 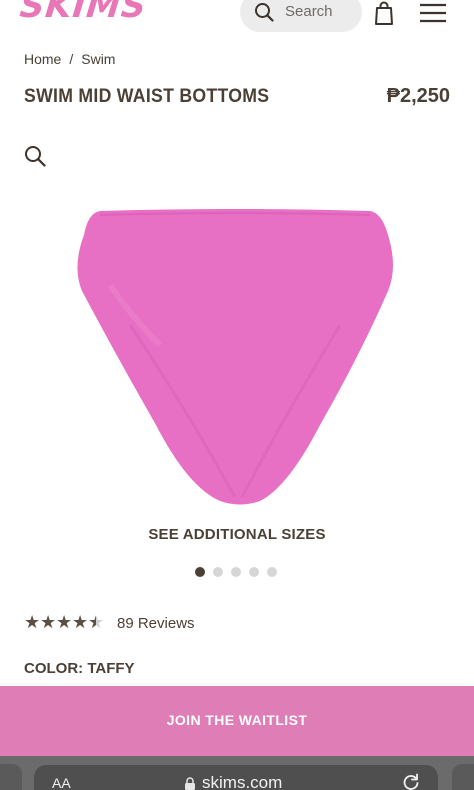 I want to click on search-icon, so click(x=264, y=12).